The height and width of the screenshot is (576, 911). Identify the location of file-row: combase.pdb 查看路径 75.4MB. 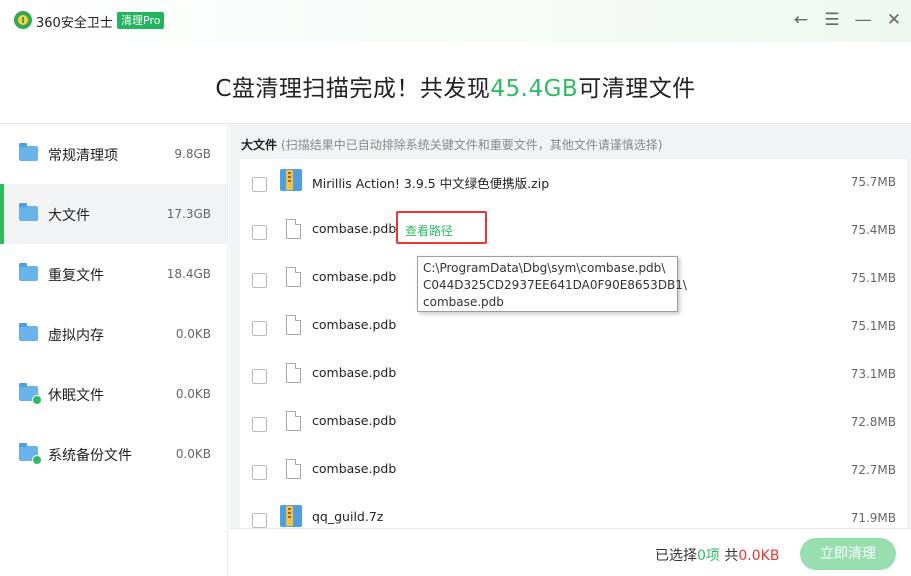
(573, 231).